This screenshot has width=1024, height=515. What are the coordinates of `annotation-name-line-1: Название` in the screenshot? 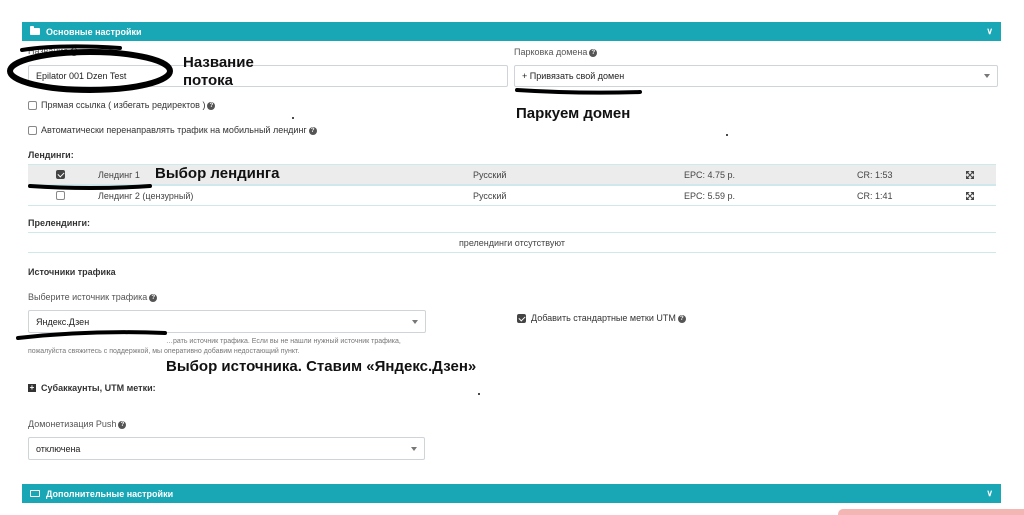 It's located at (218, 62).